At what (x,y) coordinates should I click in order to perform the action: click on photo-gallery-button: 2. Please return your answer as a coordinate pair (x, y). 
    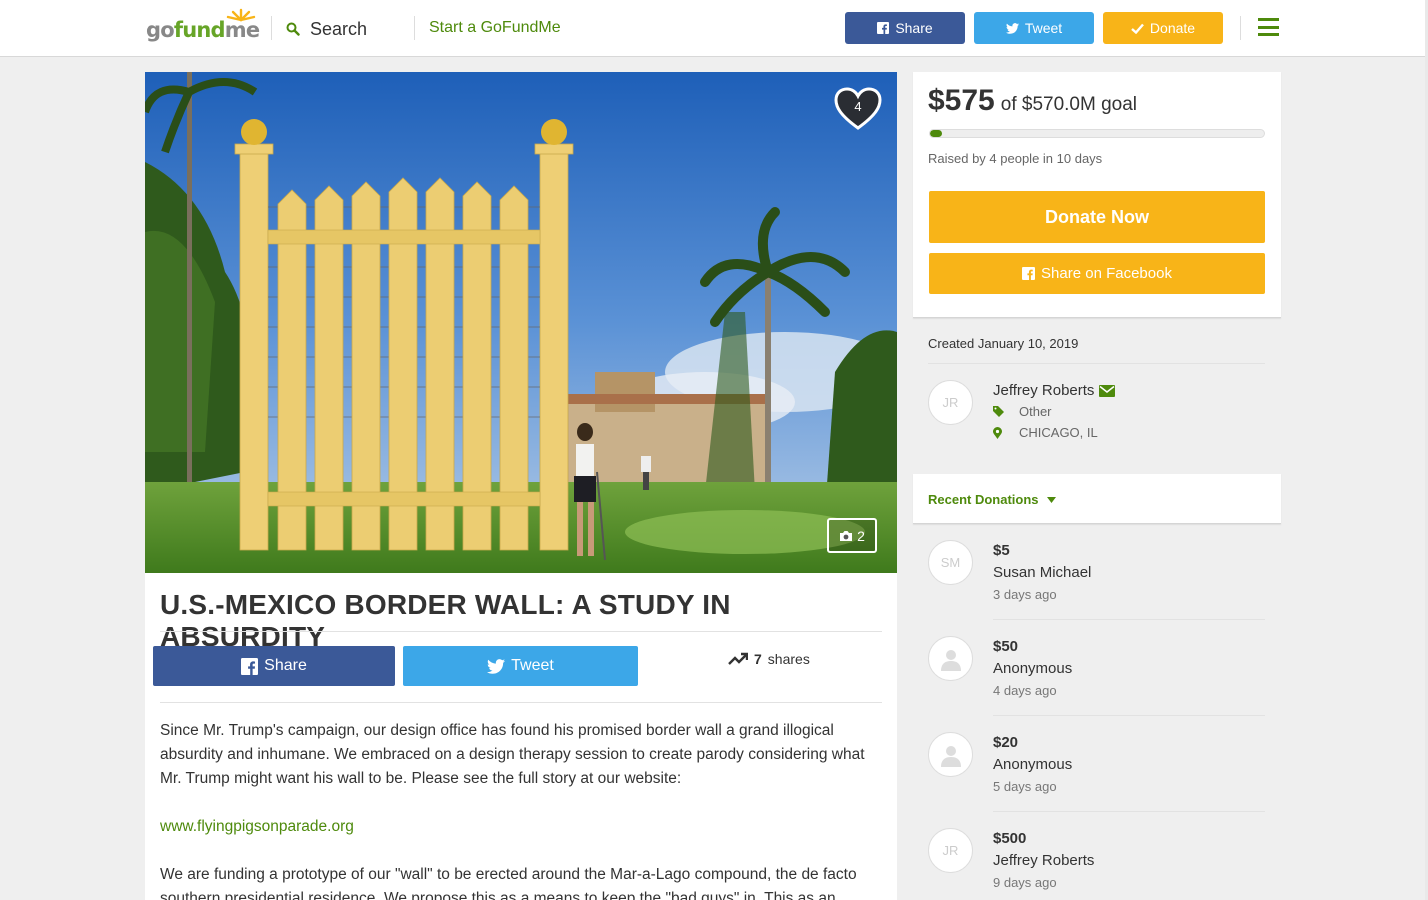
    Looking at the image, I should click on (852, 535).